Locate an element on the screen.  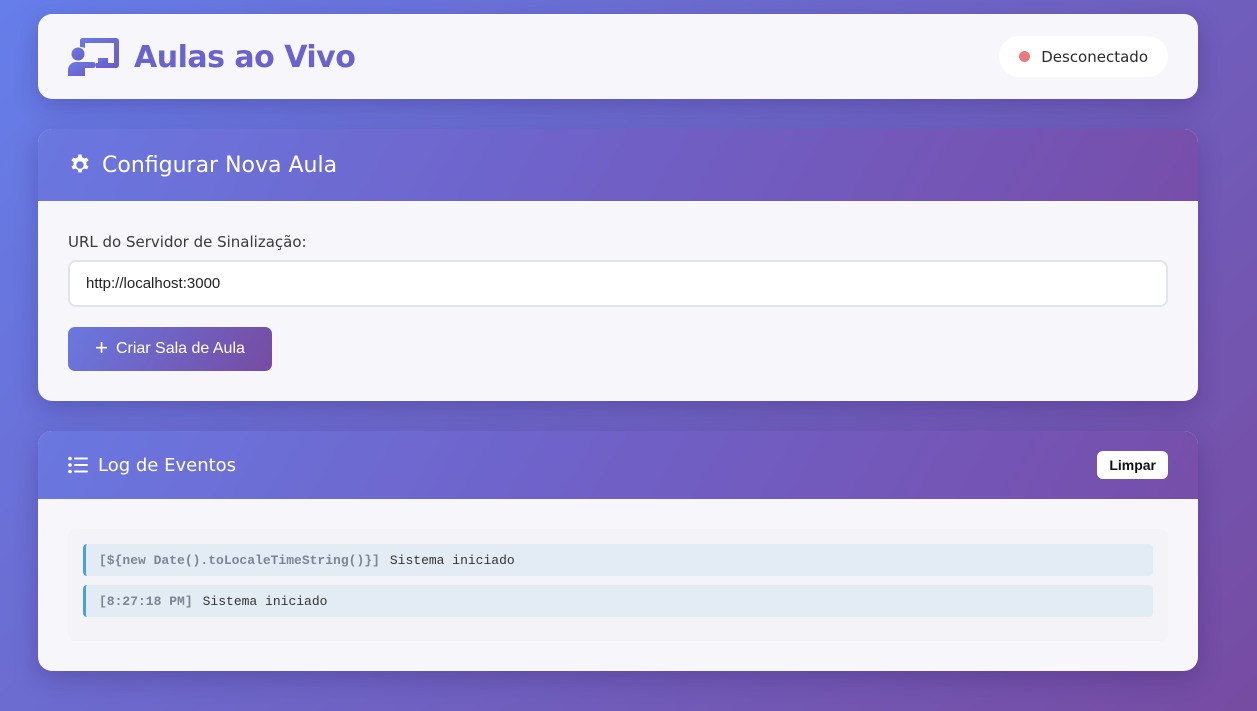
url-label: URL do Servidor de Sinalização: is located at coordinates (187, 242).